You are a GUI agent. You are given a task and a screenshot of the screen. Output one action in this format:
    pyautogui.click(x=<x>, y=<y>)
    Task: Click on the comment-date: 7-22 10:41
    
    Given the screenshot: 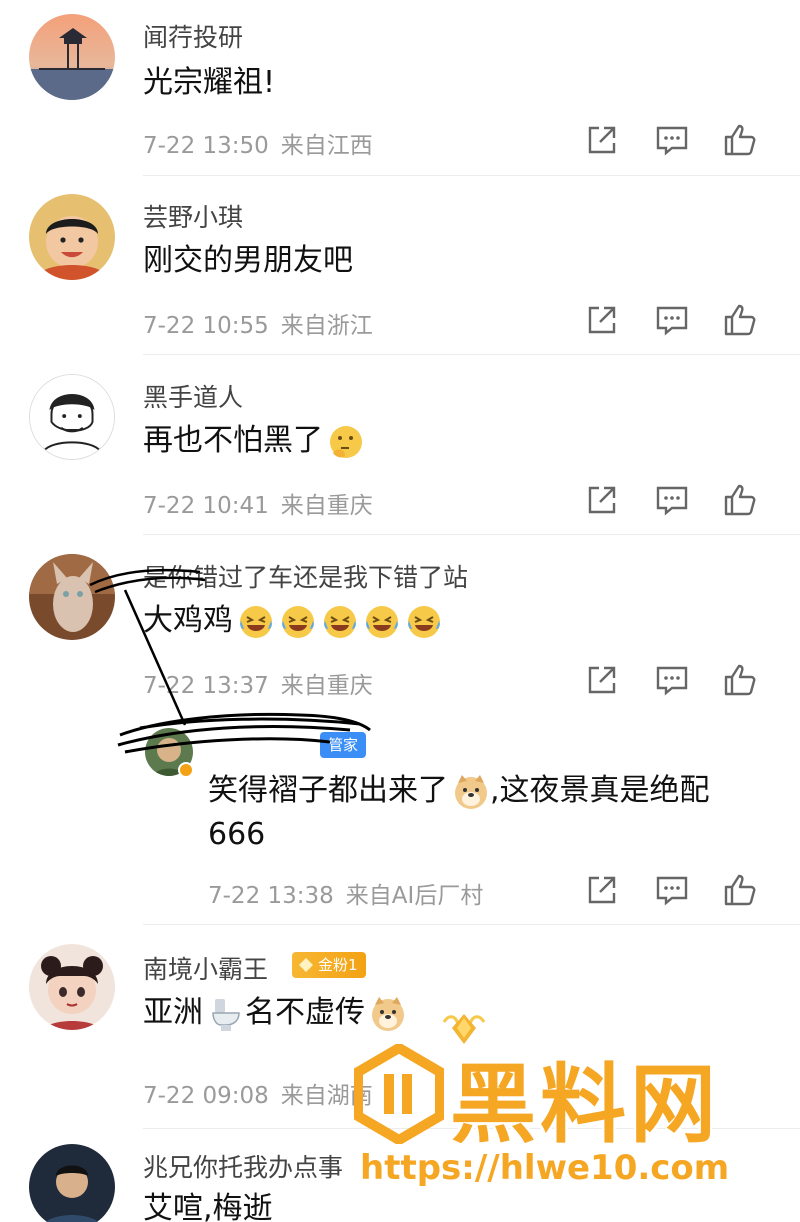 What is the action you would take?
    pyautogui.click(x=206, y=506)
    